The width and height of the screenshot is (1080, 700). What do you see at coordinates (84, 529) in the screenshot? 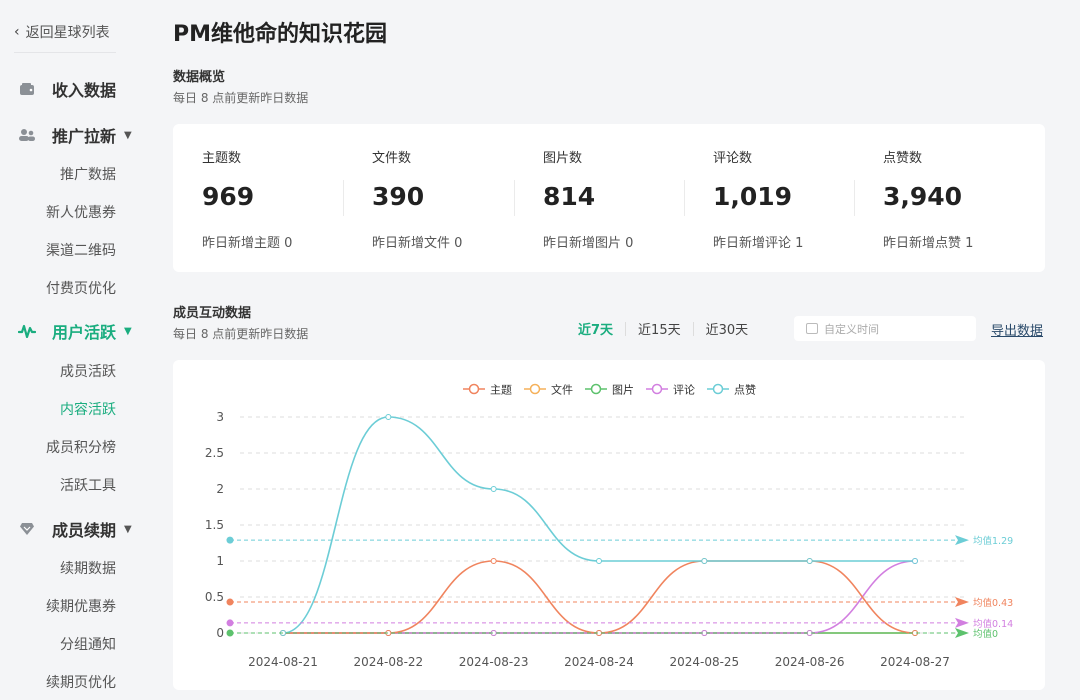
I see `sidebar-group-label: 成员续期` at bounding box center [84, 529].